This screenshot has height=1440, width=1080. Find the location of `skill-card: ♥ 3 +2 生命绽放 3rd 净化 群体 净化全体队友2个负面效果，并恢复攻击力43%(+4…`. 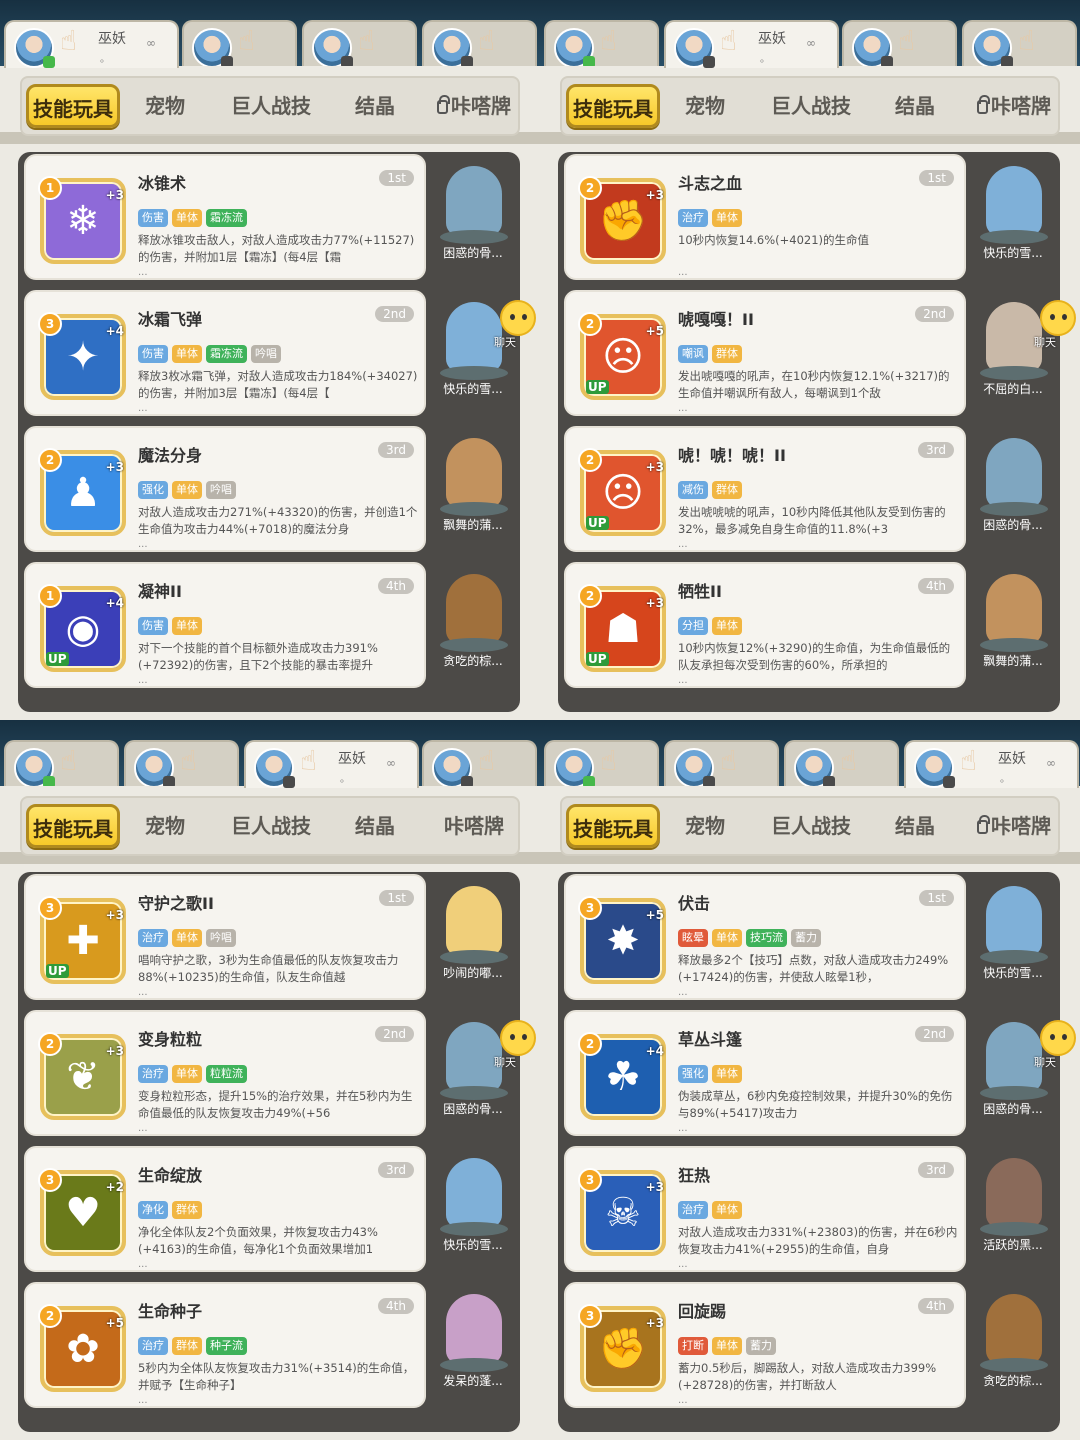

skill-card: ♥ 3 +2 生命绽放 3rd 净化 群体 净化全体队友2个负面效果，并恢复攻击力43%(+4… is located at coordinates (225, 1209).